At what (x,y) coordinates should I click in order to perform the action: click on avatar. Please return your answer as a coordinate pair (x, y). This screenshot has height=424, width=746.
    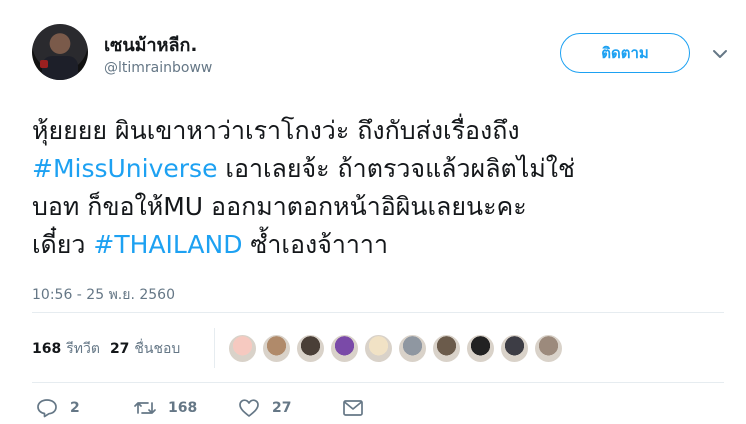
    Looking at the image, I should click on (60, 52).